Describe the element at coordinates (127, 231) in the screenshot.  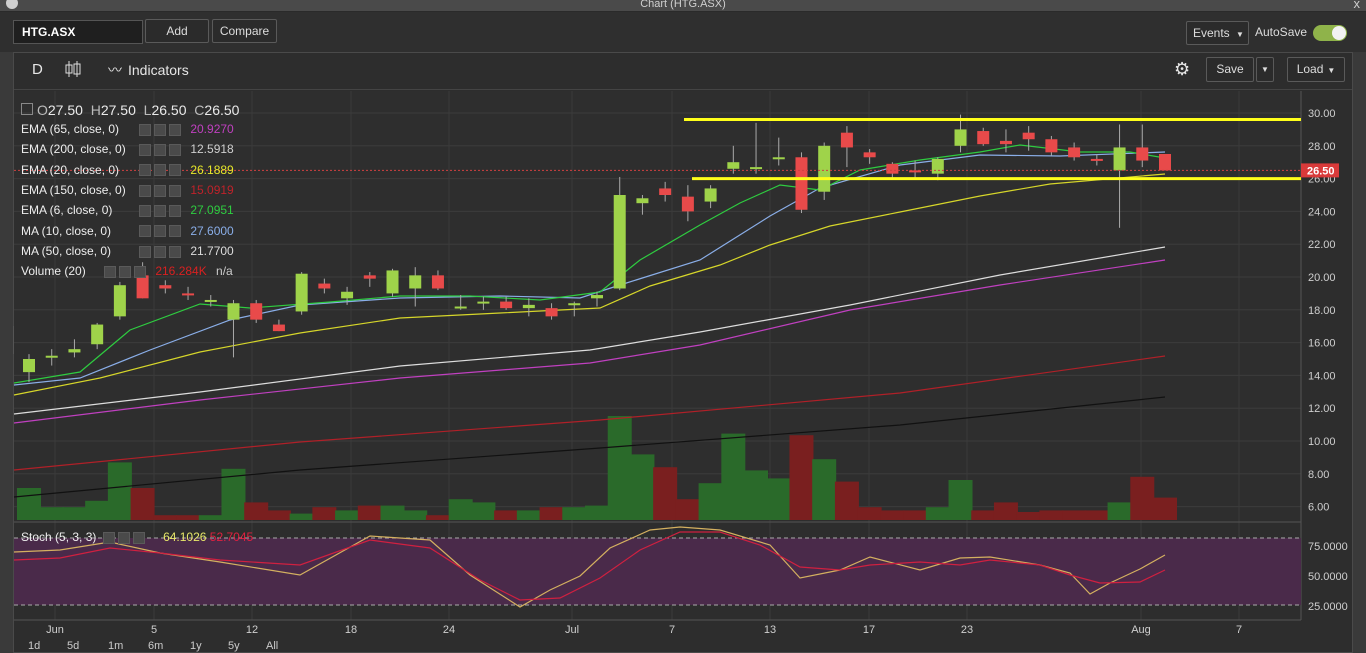
I see `indicator-legend: MA (10, close, 0) 27.6000` at that location.